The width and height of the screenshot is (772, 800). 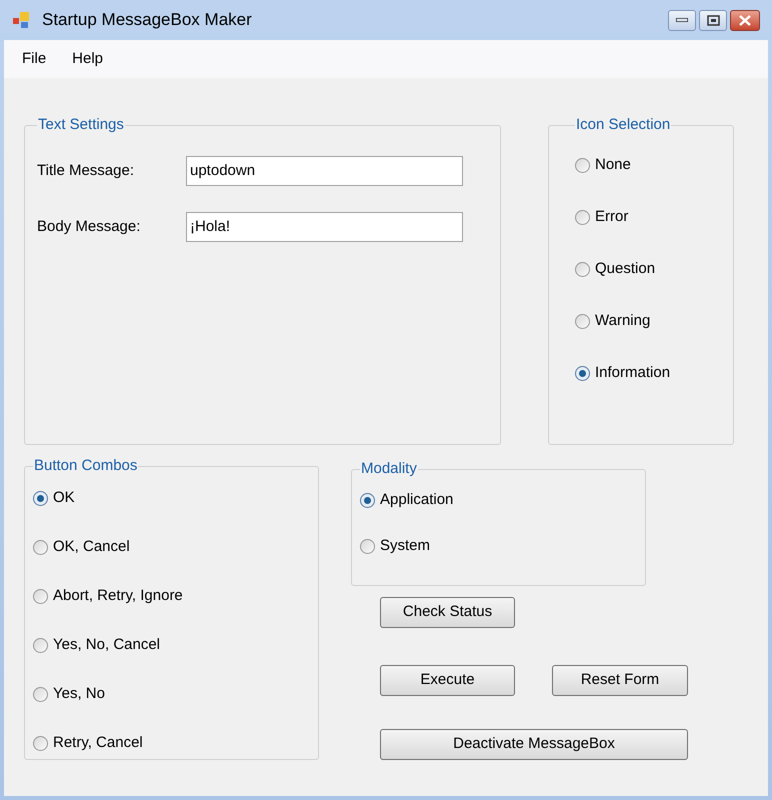 What do you see at coordinates (118, 596) in the screenshot?
I see `radio-label: Abort, Retry, Ignore` at bounding box center [118, 596].